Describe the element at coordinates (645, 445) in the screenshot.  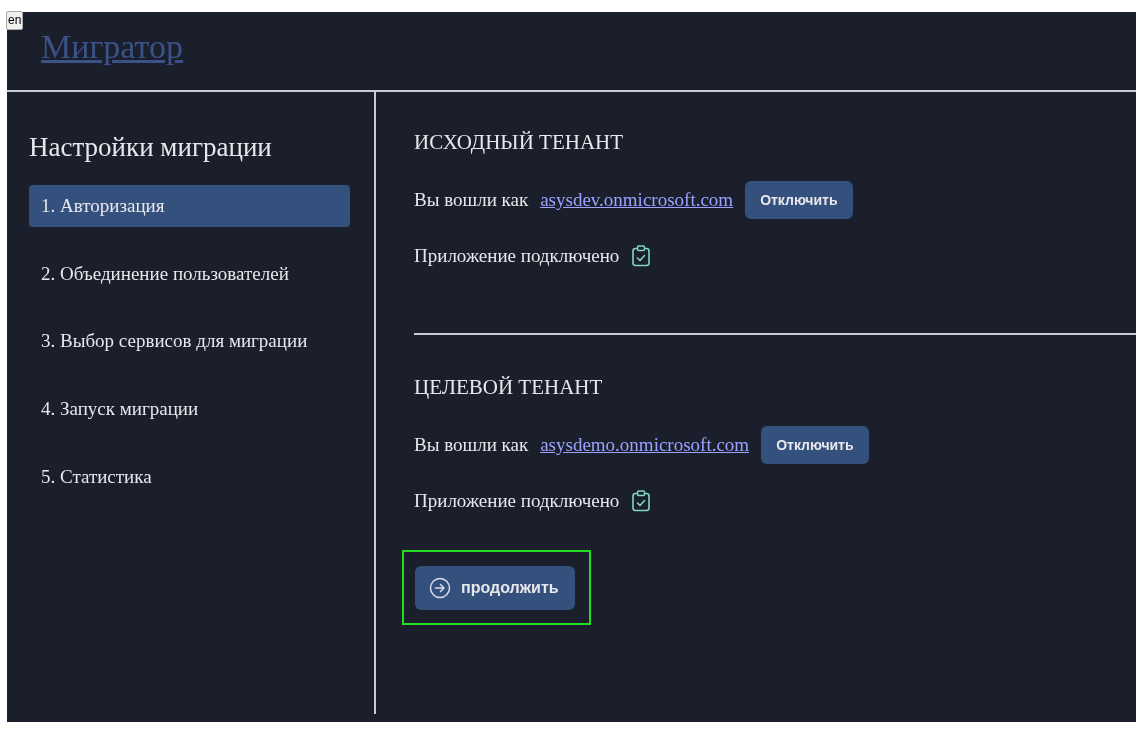
I see `account-link: asysdemo.onmicrosoft.com` at that location.